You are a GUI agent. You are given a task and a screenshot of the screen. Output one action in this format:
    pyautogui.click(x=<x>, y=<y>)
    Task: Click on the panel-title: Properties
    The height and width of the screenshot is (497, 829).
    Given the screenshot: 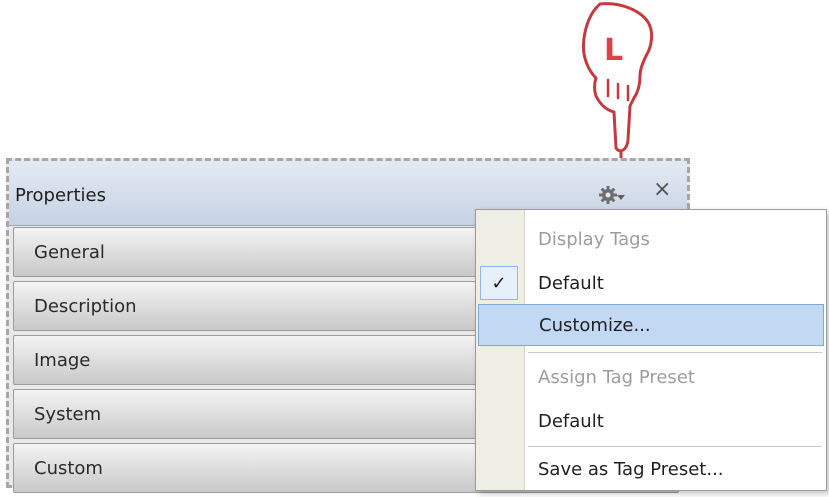 What is the action you would take?
    pyautogui.click(x=60, y=195)
    